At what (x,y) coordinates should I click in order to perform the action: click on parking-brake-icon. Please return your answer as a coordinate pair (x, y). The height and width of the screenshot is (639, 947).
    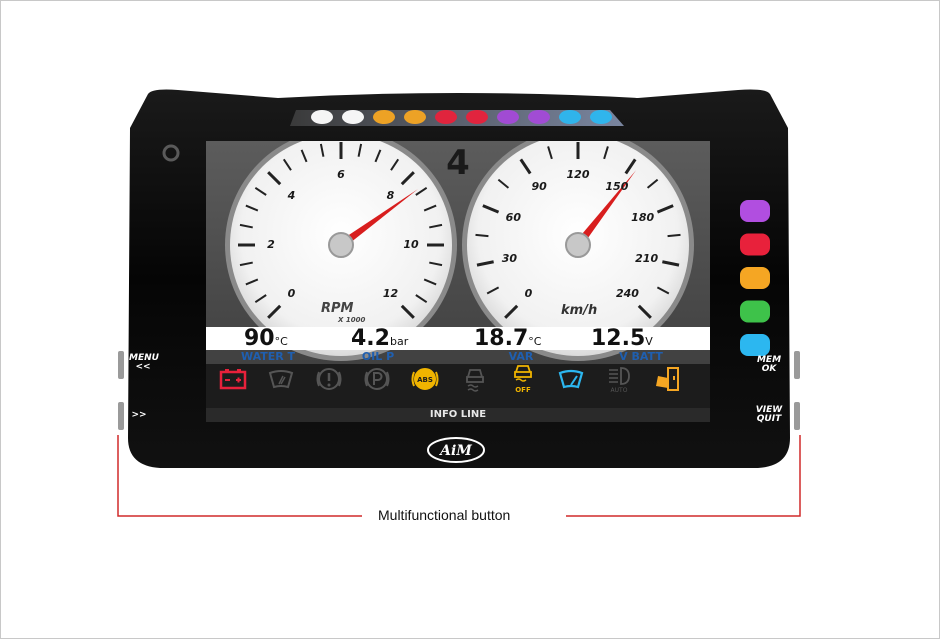
    Looking at the image, I should click on (377, 379).